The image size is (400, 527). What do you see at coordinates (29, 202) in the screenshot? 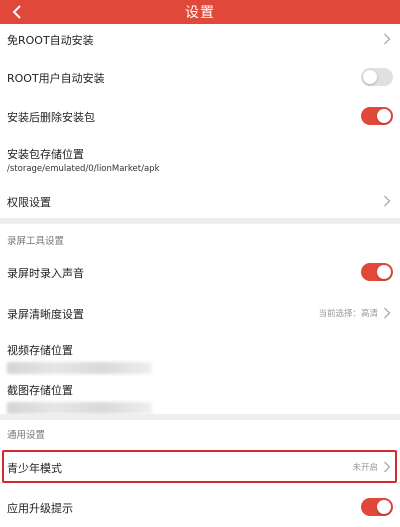
I see `row-label: 权限设置` at bounding box center [29, 202].